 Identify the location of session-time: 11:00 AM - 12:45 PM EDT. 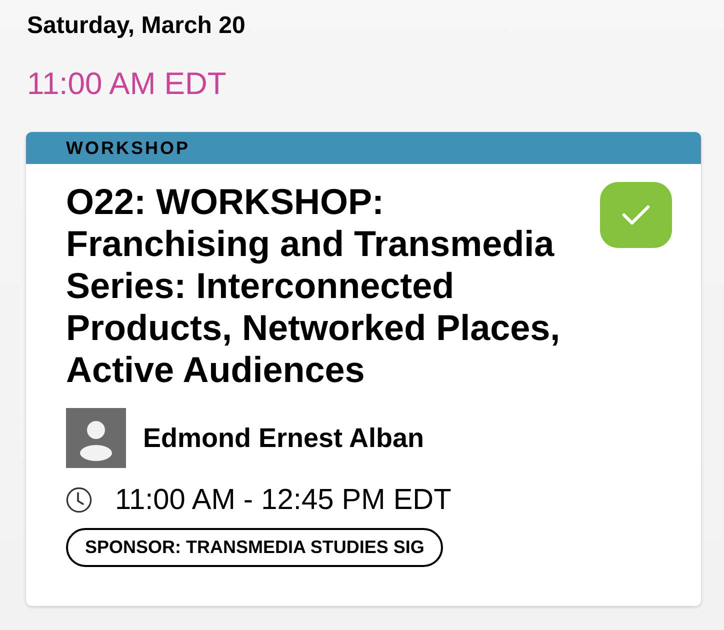
(283, 500).